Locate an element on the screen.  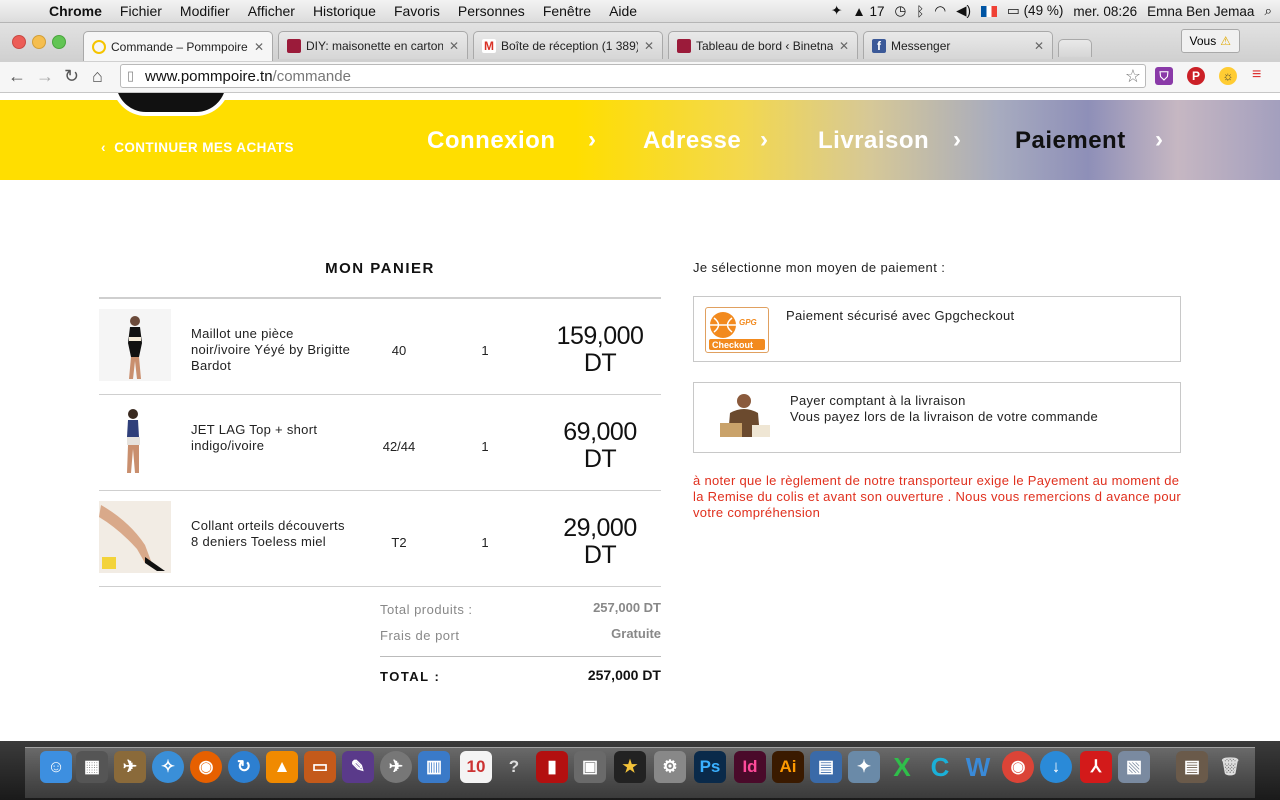
menu-favoris: Favoris is located at coordinates (417, 11).